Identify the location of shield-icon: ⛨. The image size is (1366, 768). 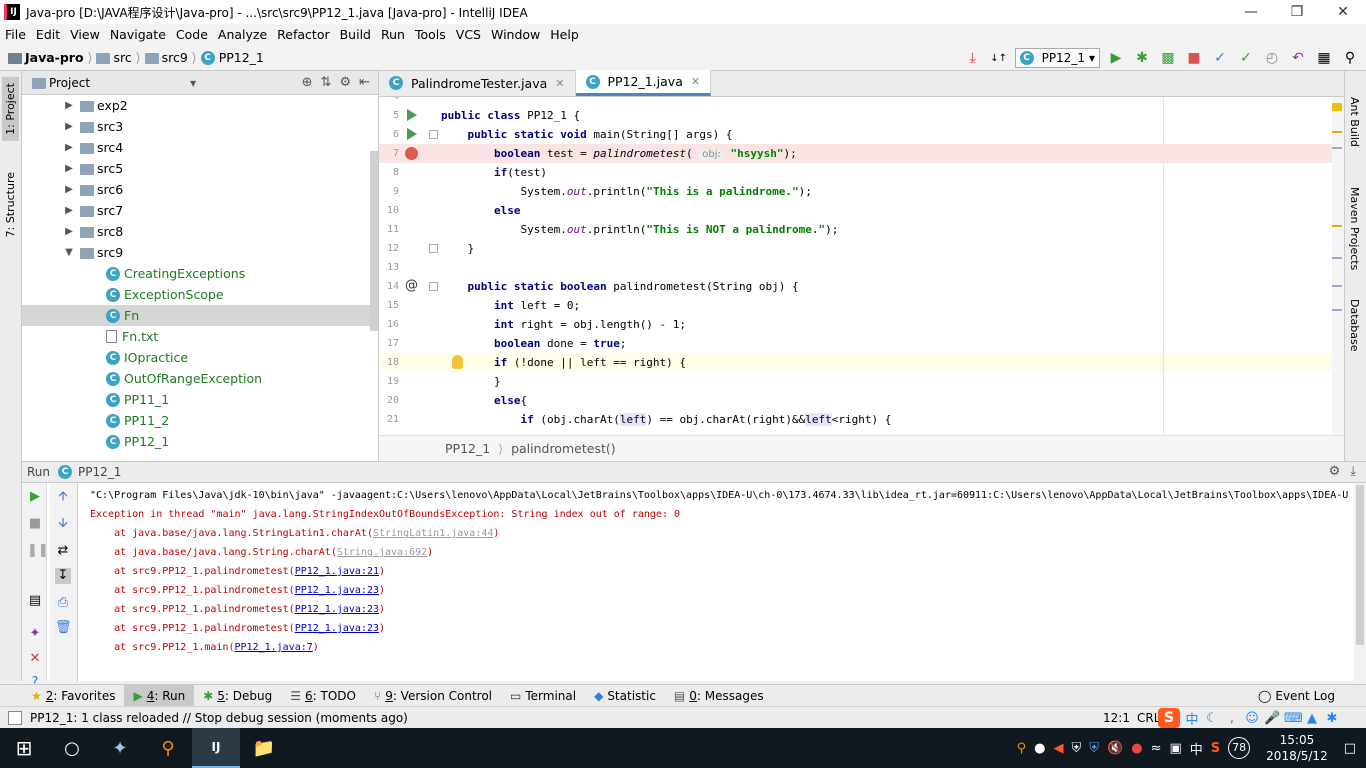
(1094, 748).